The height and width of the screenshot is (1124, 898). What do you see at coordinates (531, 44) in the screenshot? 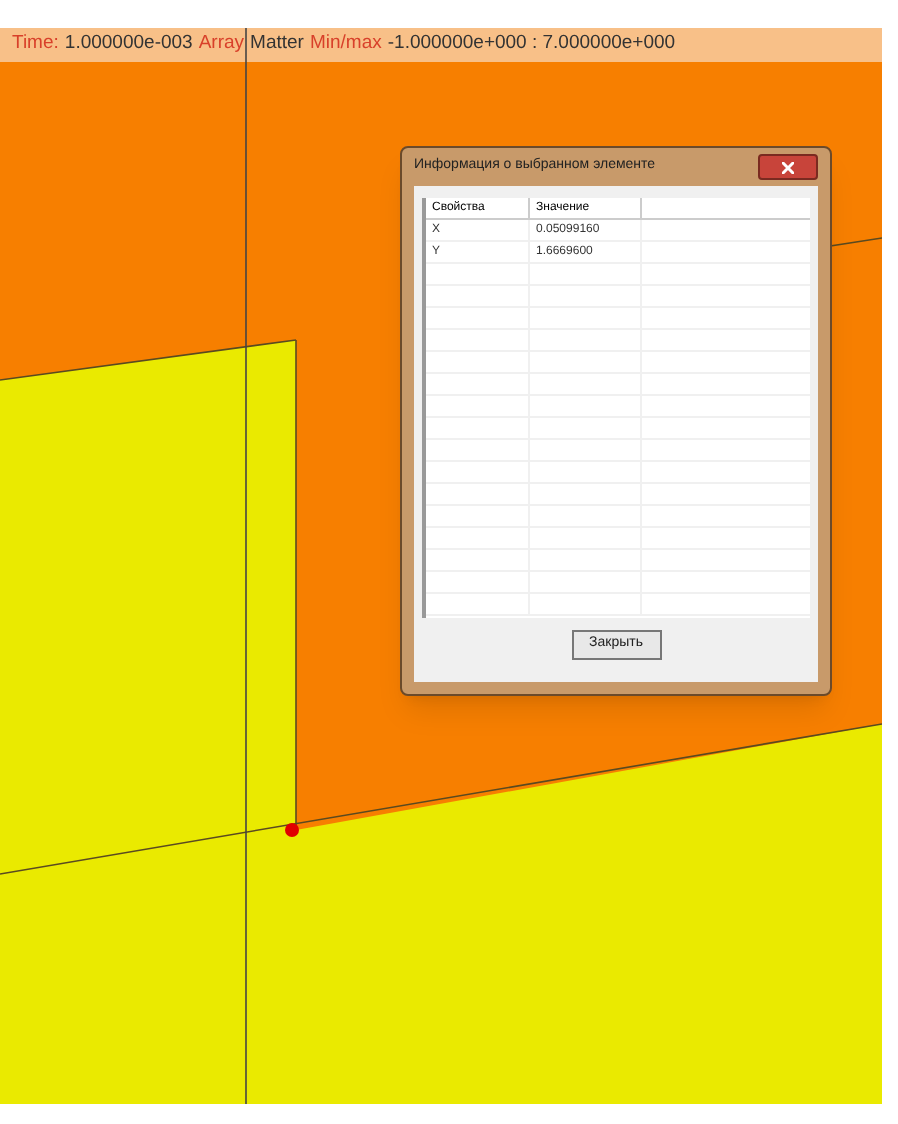
I see `status-value: -1.000000e+000 : 7.000000e+000` at bounding box center [531, 44].